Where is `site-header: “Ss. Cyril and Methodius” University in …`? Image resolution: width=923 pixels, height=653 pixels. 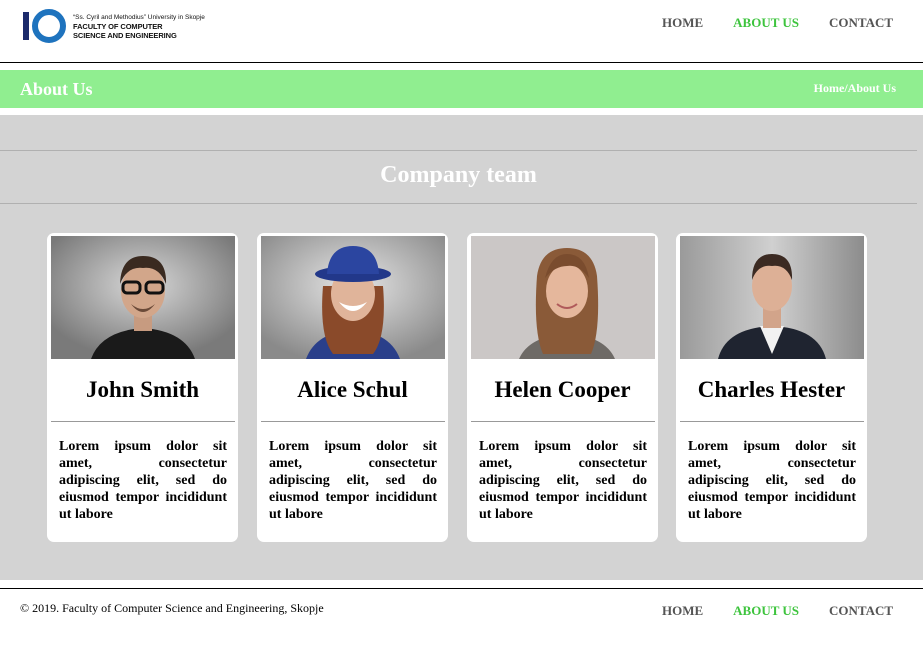
site-header: “Ss. Cyril and Methodius” University in … is located at coordinates (461, 31).